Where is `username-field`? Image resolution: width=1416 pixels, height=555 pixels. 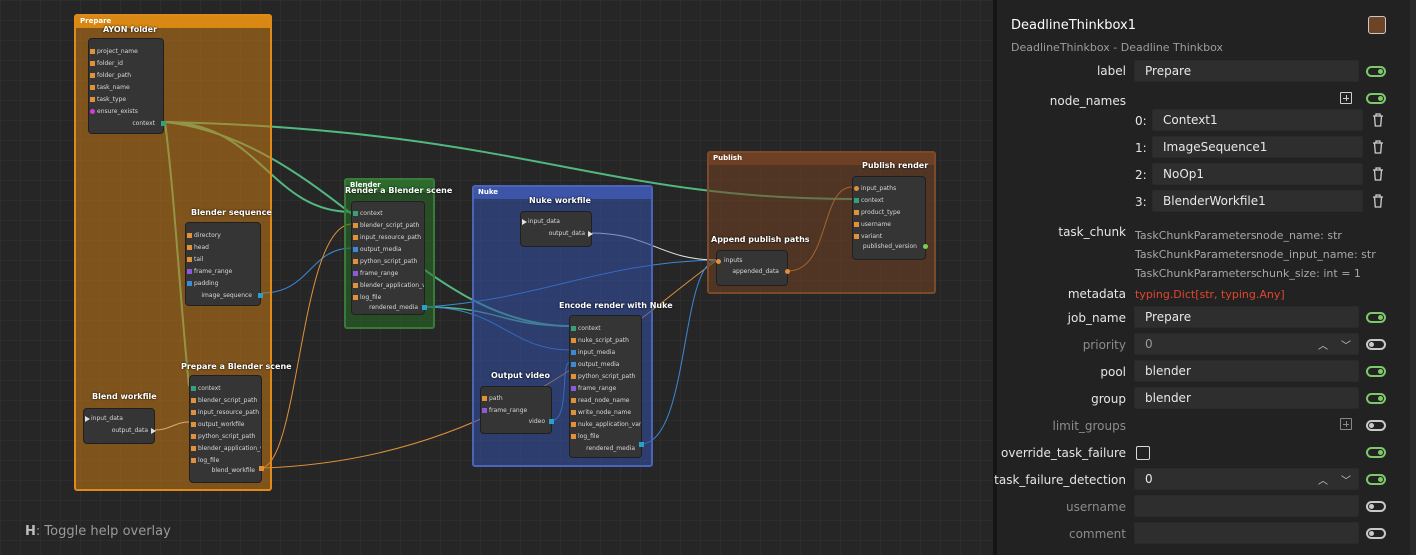 username-field is located at coordinates (1246, 506).